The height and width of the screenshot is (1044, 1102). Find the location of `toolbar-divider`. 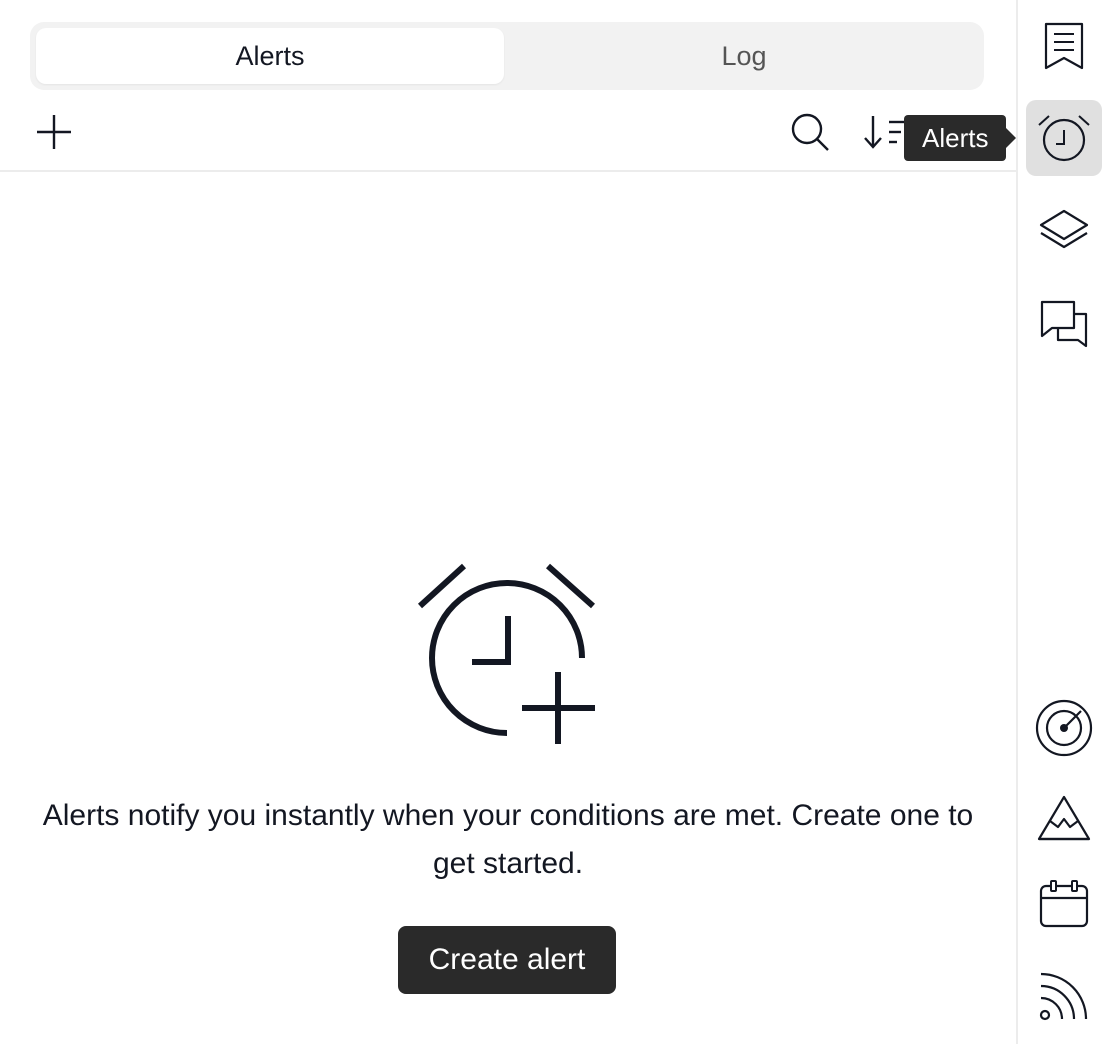

toolbar-divider is located at coordinates (508, 171).